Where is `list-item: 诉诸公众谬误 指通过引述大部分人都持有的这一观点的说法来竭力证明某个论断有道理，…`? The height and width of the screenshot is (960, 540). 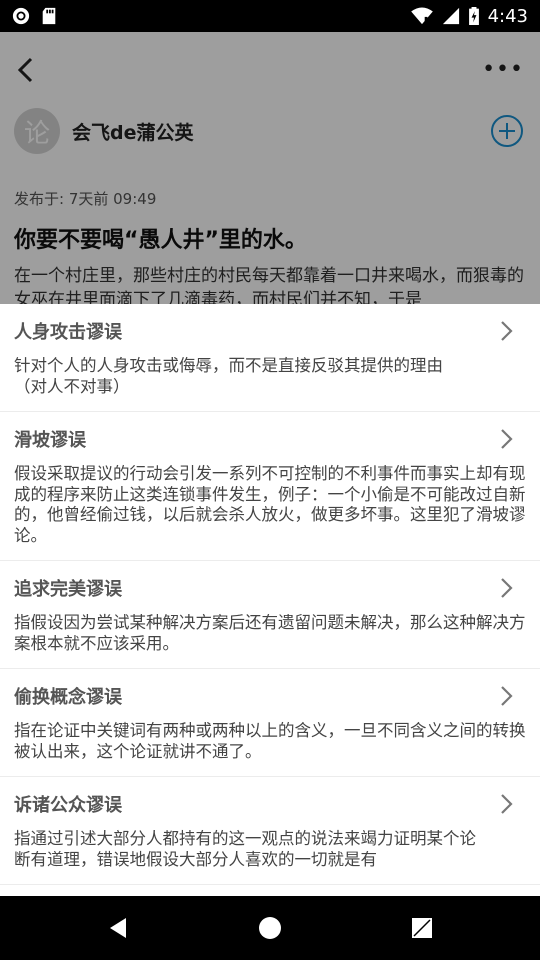
list-item: 诉诸公众谬误 指通过引述大部分人都持有的这一观点的说法来竭力证明某个论断有道理，… is located at coordinates (270, 831).